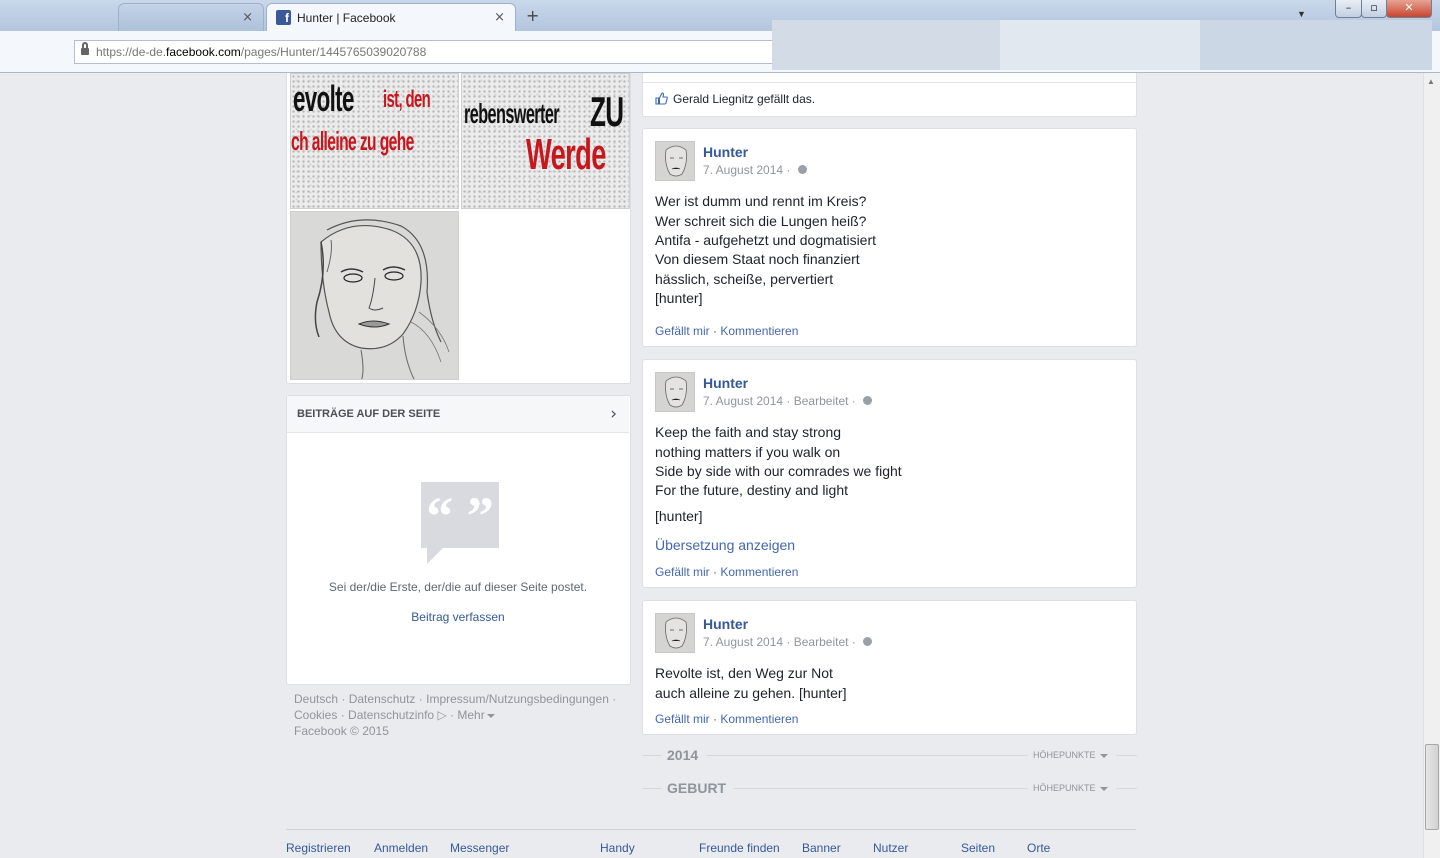  What do you see at coordinates (1432, 787) in the screenshot?
I see `scrollbar-thumb` at bounding box center [1432, 787].